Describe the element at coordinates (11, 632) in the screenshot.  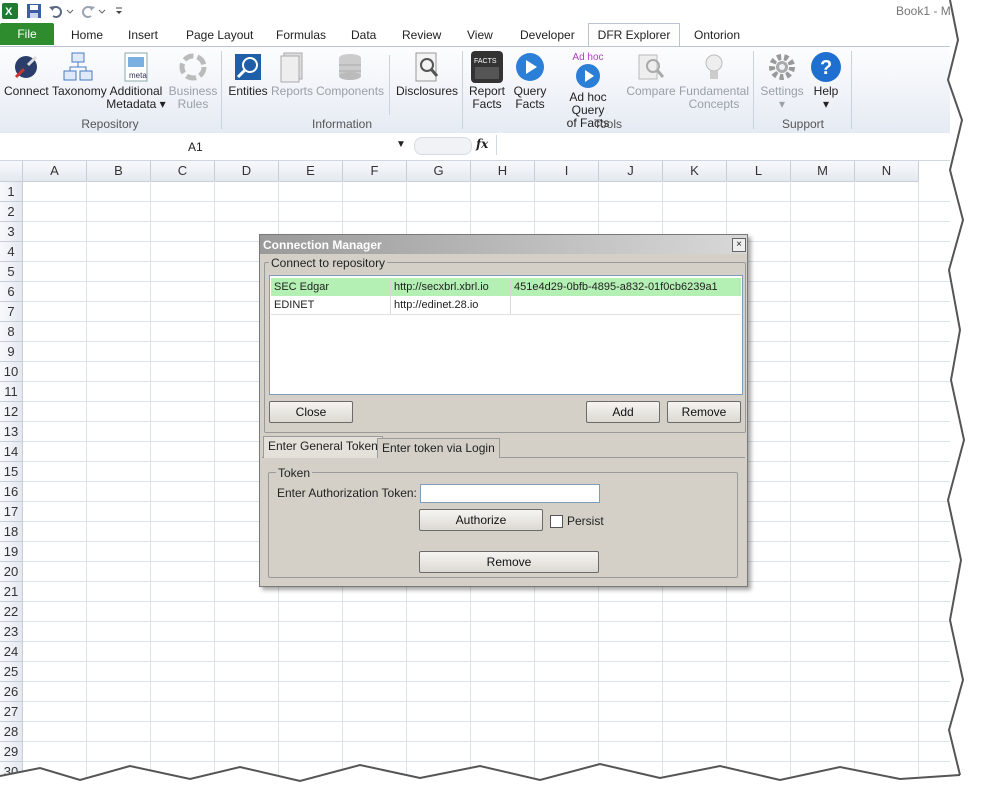
I see `row-header: 23` at that location.